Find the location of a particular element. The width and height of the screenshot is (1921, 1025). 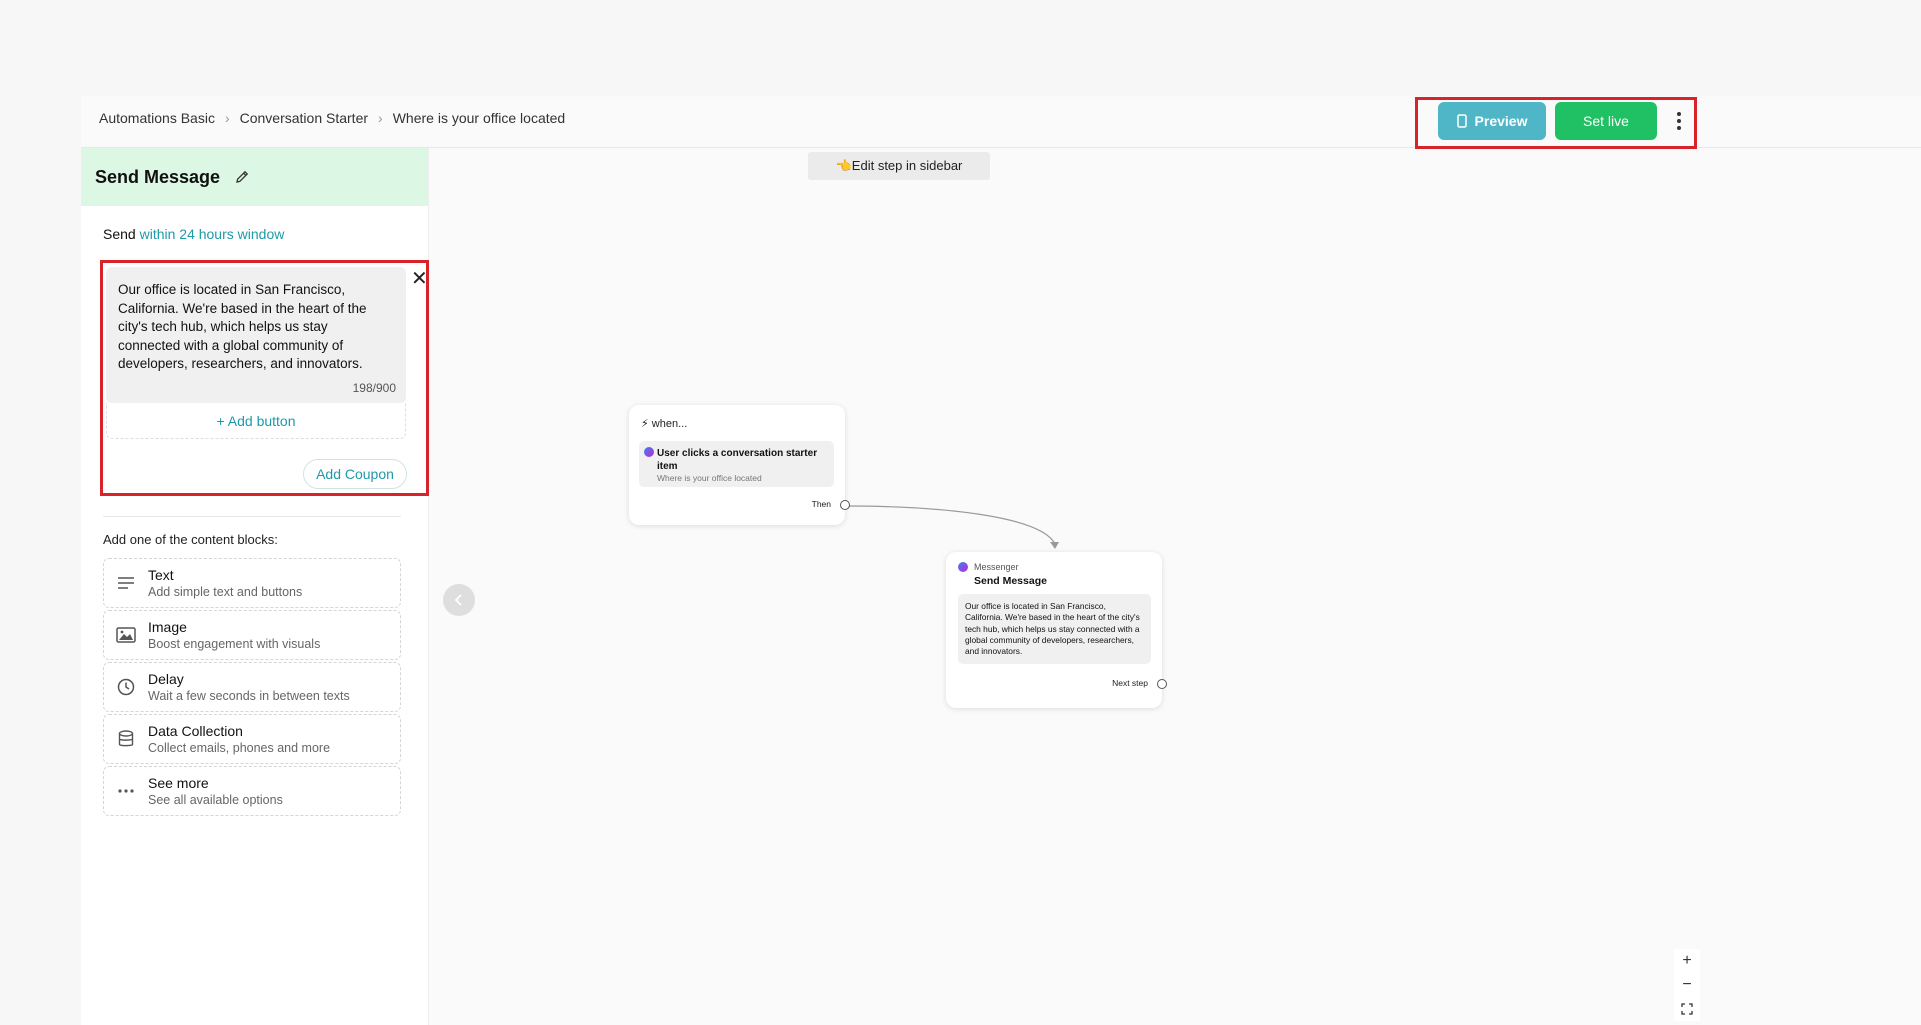

zoom-out-icon: − is located at coordinates (1687, 985).